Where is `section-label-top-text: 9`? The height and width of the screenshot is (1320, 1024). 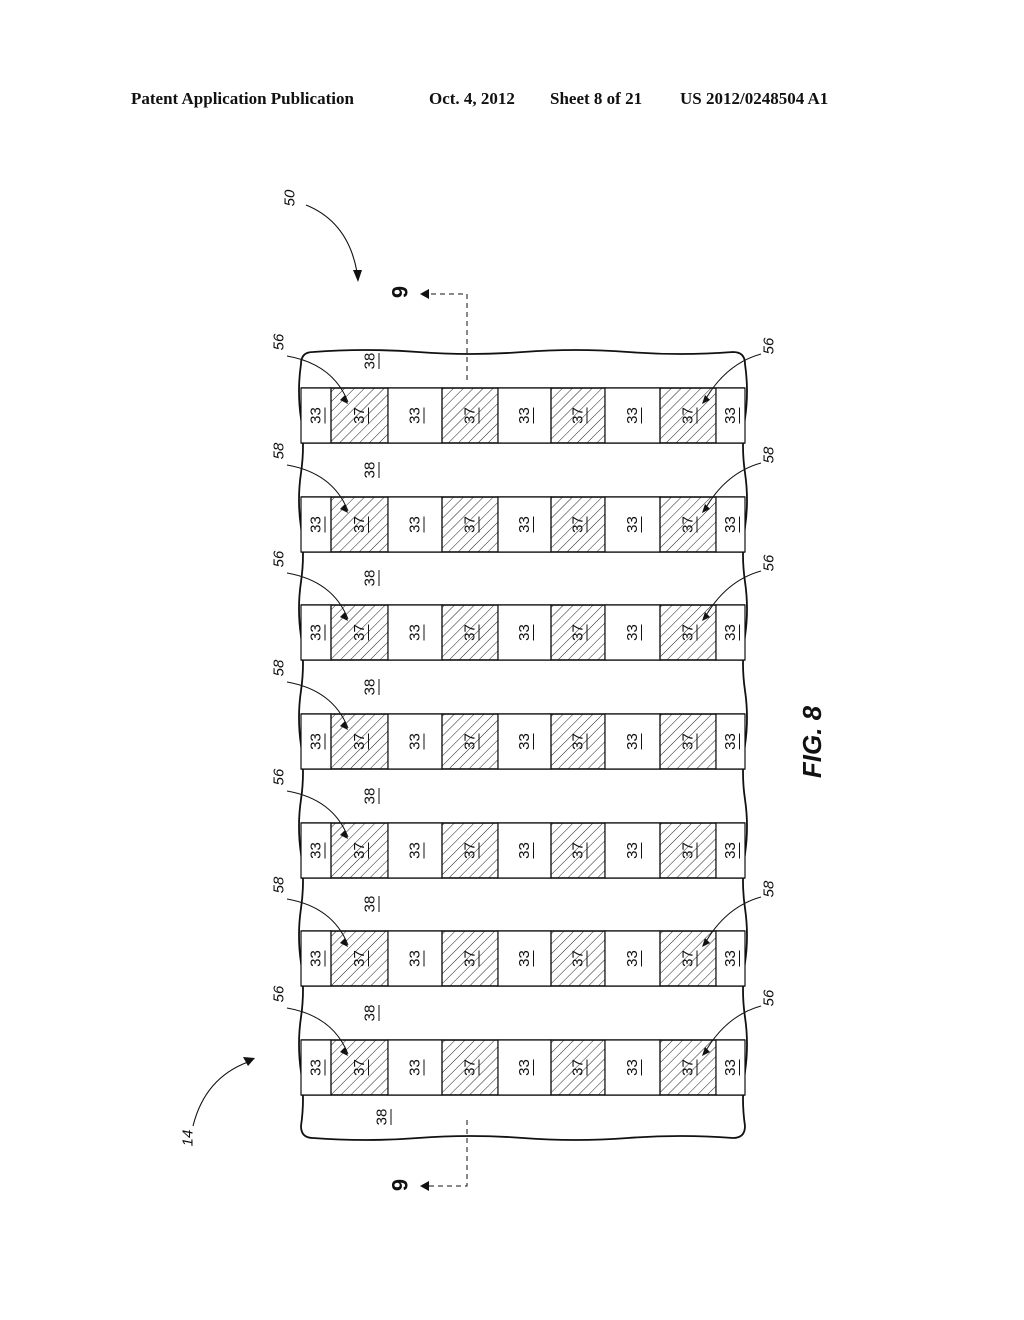 section-label-top-text: 9 is located at coordinates (400, 292).